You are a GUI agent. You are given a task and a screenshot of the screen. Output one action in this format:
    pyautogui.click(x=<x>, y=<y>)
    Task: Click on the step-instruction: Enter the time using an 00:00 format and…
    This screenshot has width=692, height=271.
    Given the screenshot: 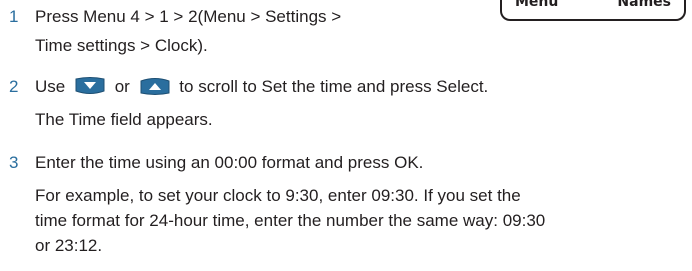 What is the action you would take?
    pyautogui.click(x=229, y=162)
    